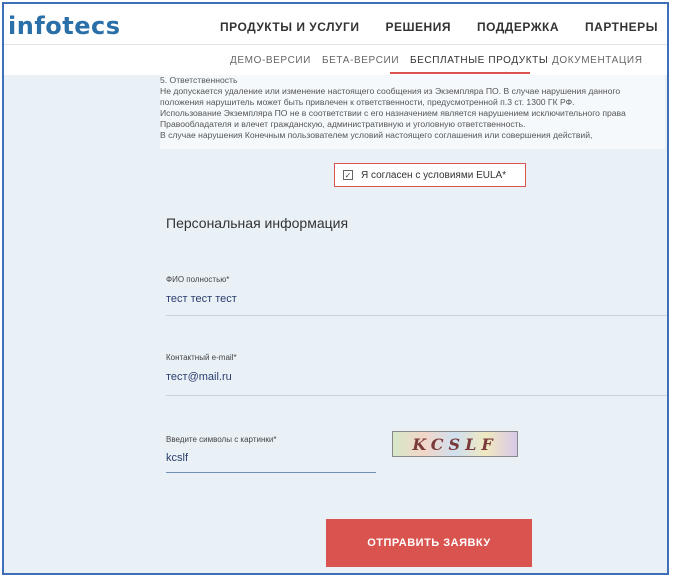  I want to click on eula-agree-checkbox: ✓ Я согласен с условиями EULA*, so click(430, 175).